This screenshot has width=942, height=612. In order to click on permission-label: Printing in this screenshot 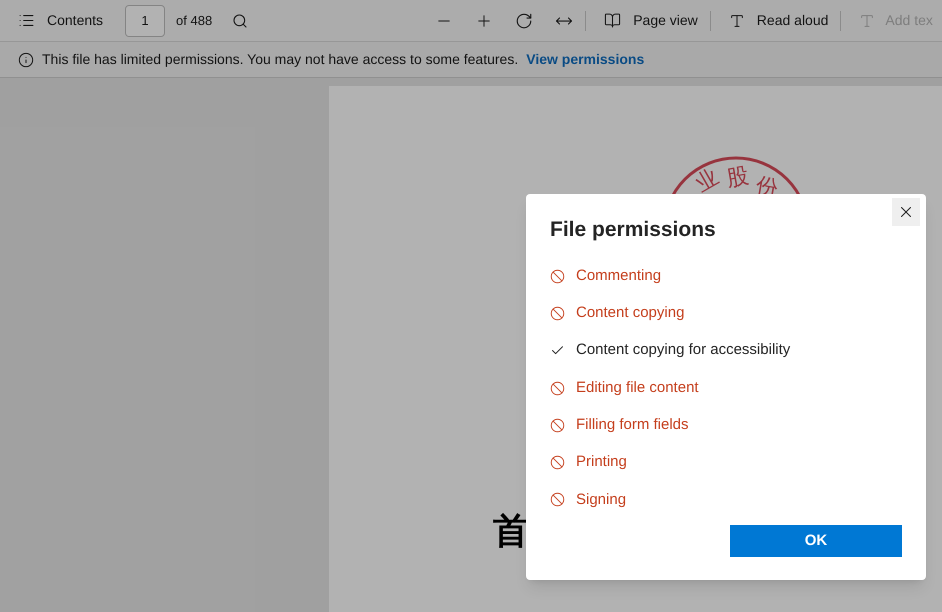, I will do `click(601, 462)`.